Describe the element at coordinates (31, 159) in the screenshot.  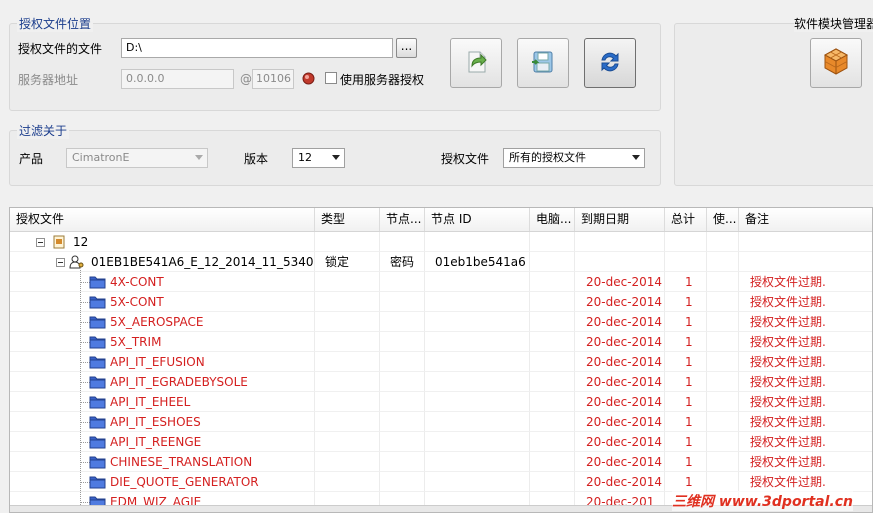
I see `product-label: 产品` at that location.